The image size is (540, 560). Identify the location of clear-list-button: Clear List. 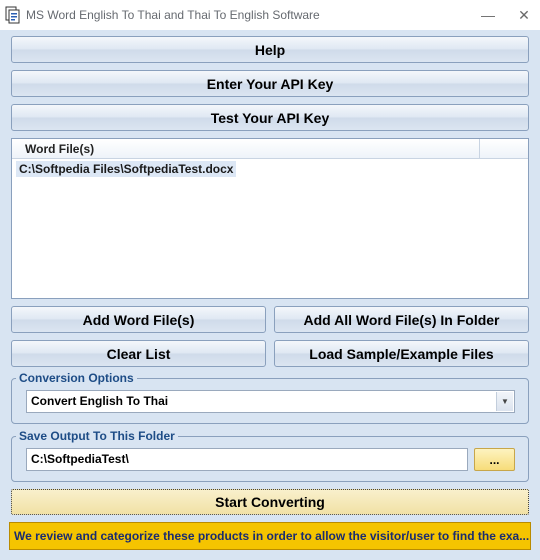
(138, 353).